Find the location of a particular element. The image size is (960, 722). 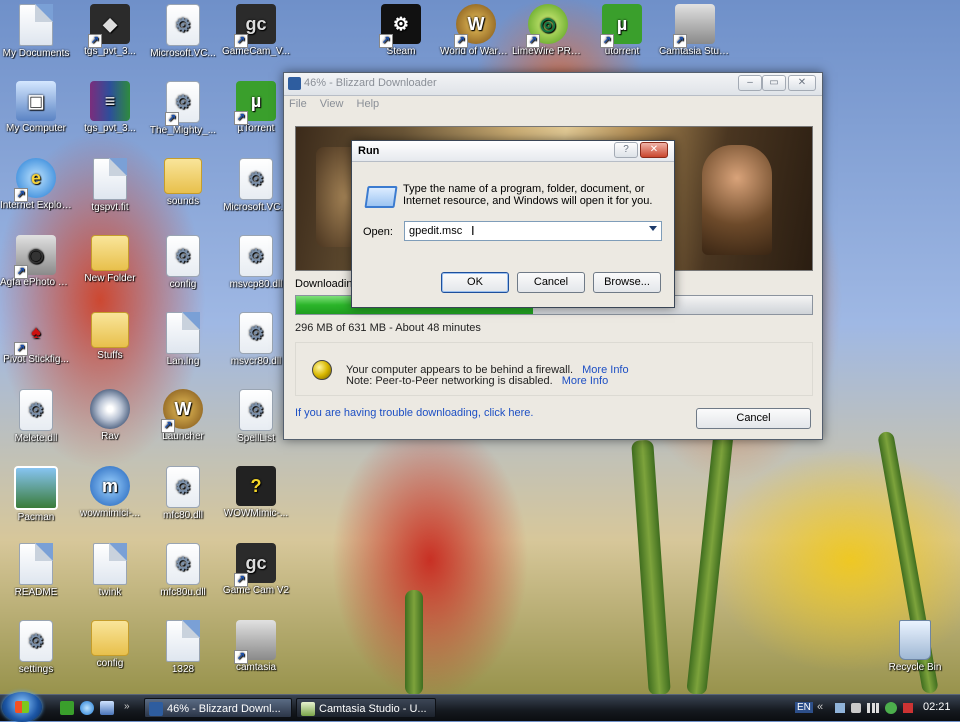

tray-arrow-icon: « is located at coordinates (820, 707).